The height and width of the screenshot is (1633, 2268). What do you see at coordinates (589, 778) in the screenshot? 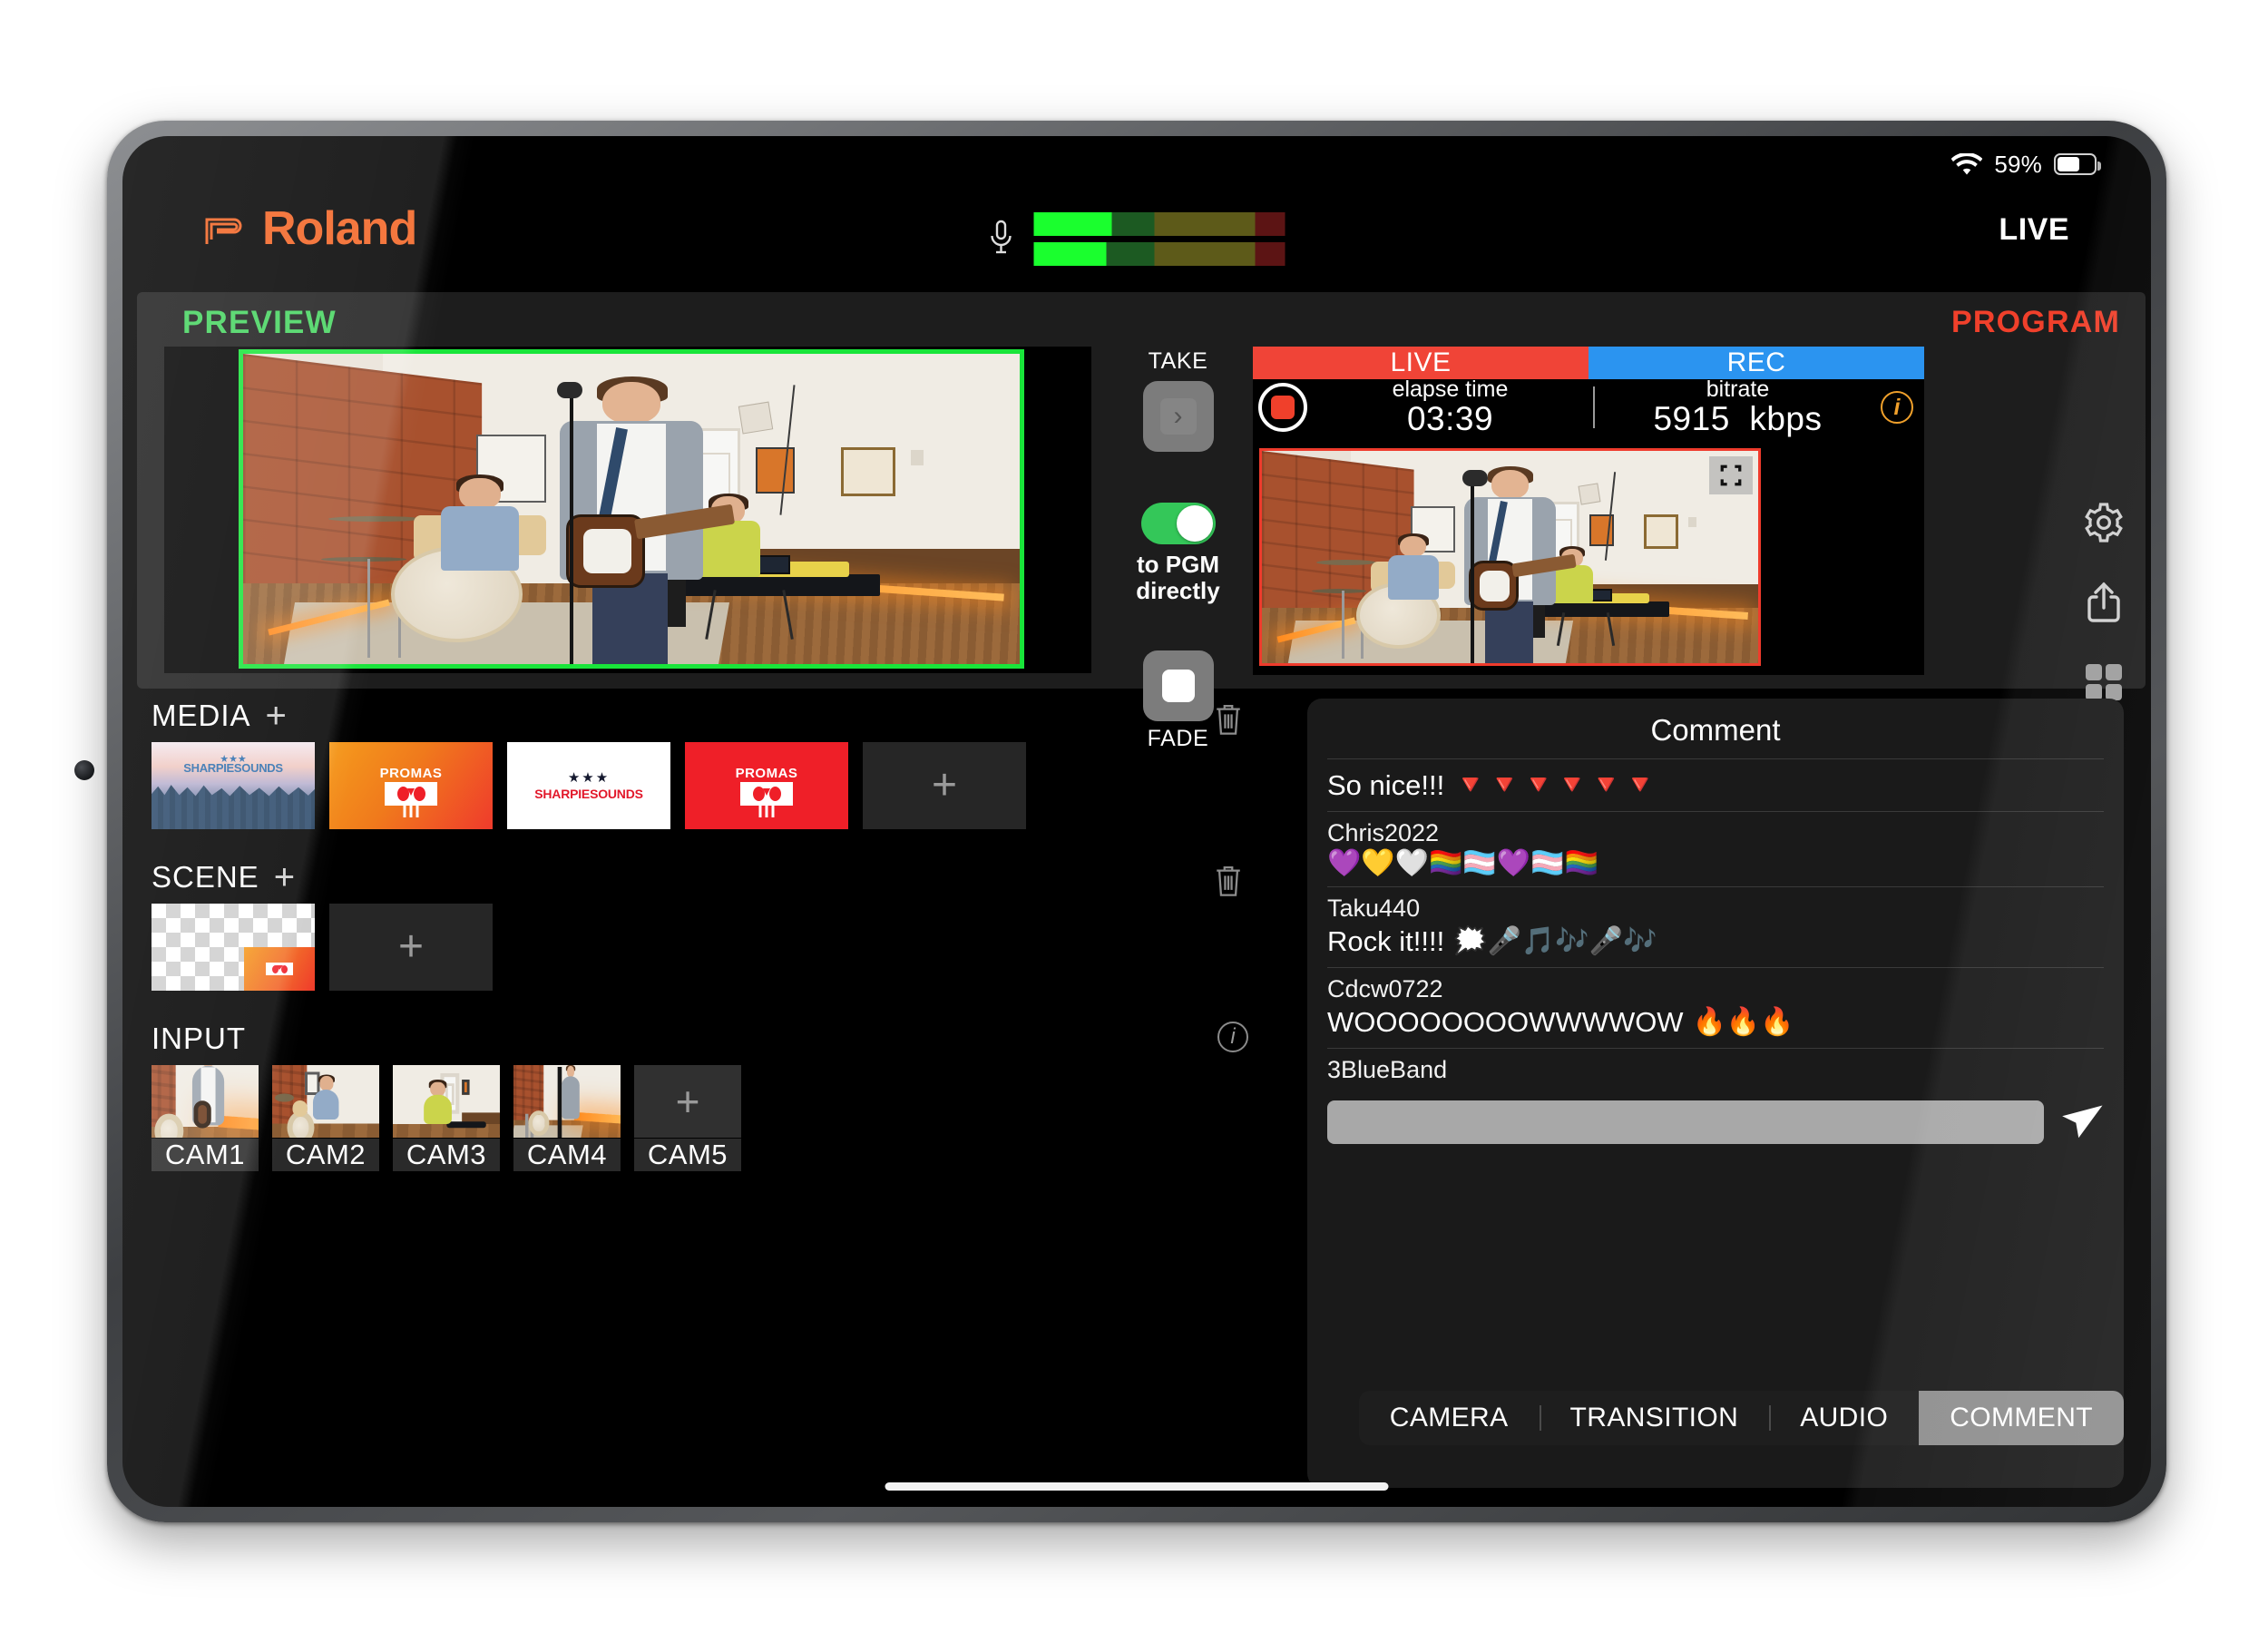
I see `media-item-stars: ★★★` at bounding box center [589, 778].